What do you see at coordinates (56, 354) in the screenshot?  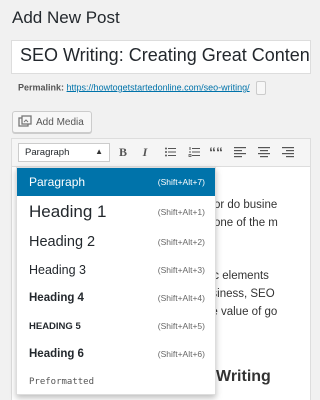 I see `format-option-label: Heading 6` at bounding box center [56, 354].